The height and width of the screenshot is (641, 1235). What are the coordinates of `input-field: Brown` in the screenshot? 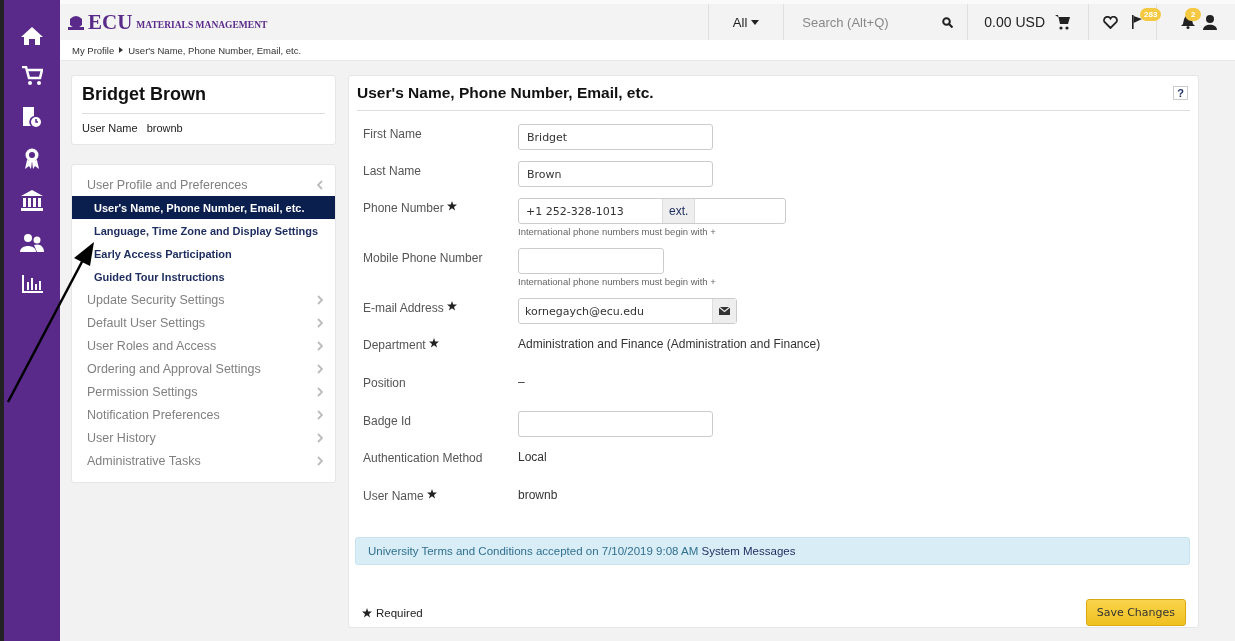 It's located at (615, 174).